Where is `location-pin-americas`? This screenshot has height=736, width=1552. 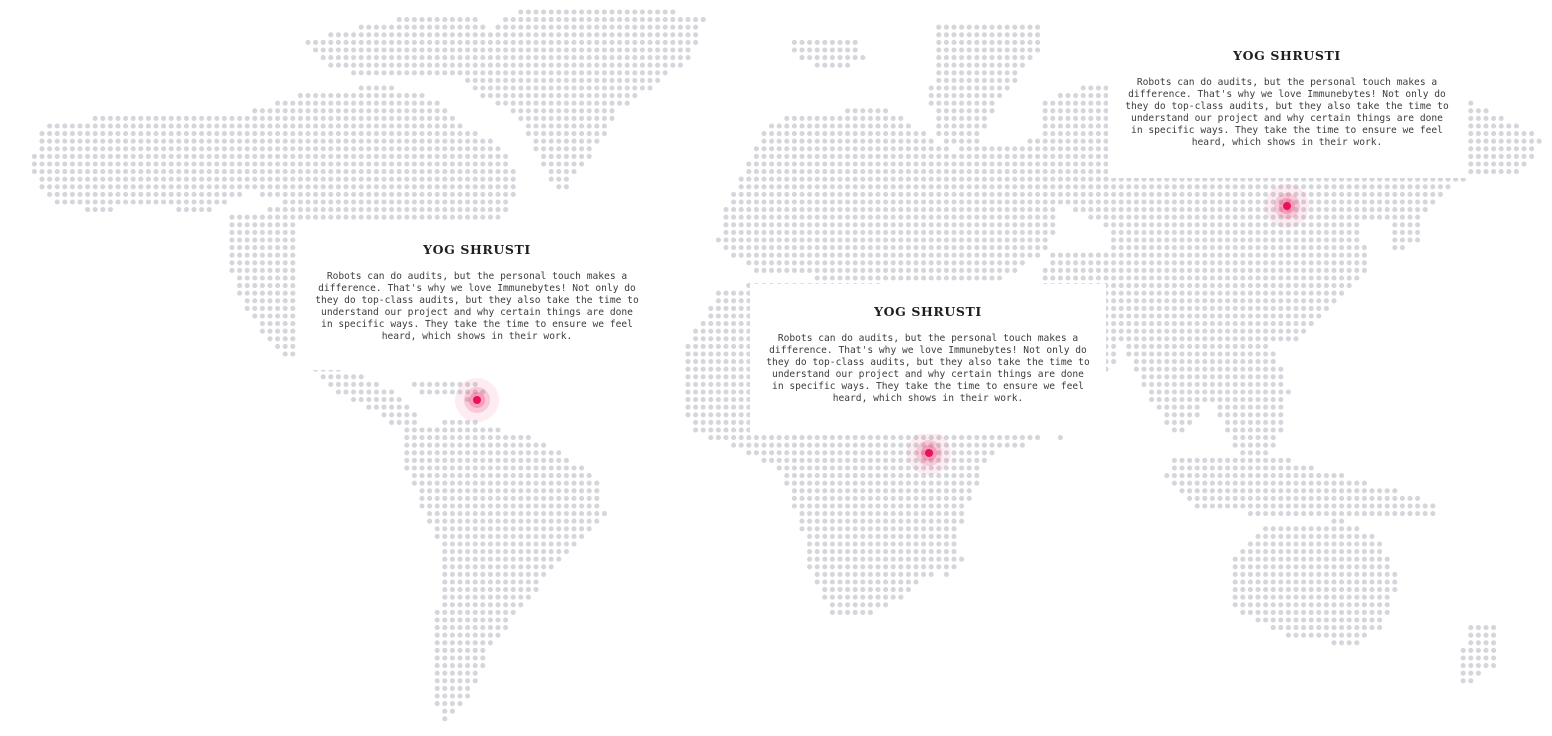 location-pin-americas is located at coordinates (477, 400).